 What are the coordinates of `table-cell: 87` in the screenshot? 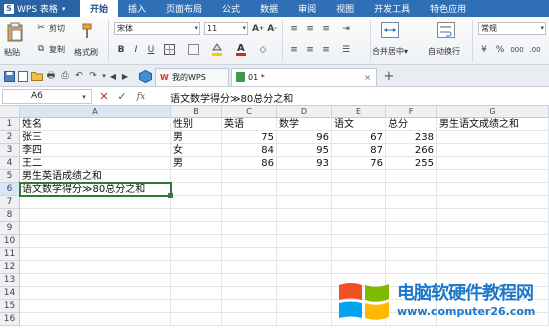 It's located at (359, 150).